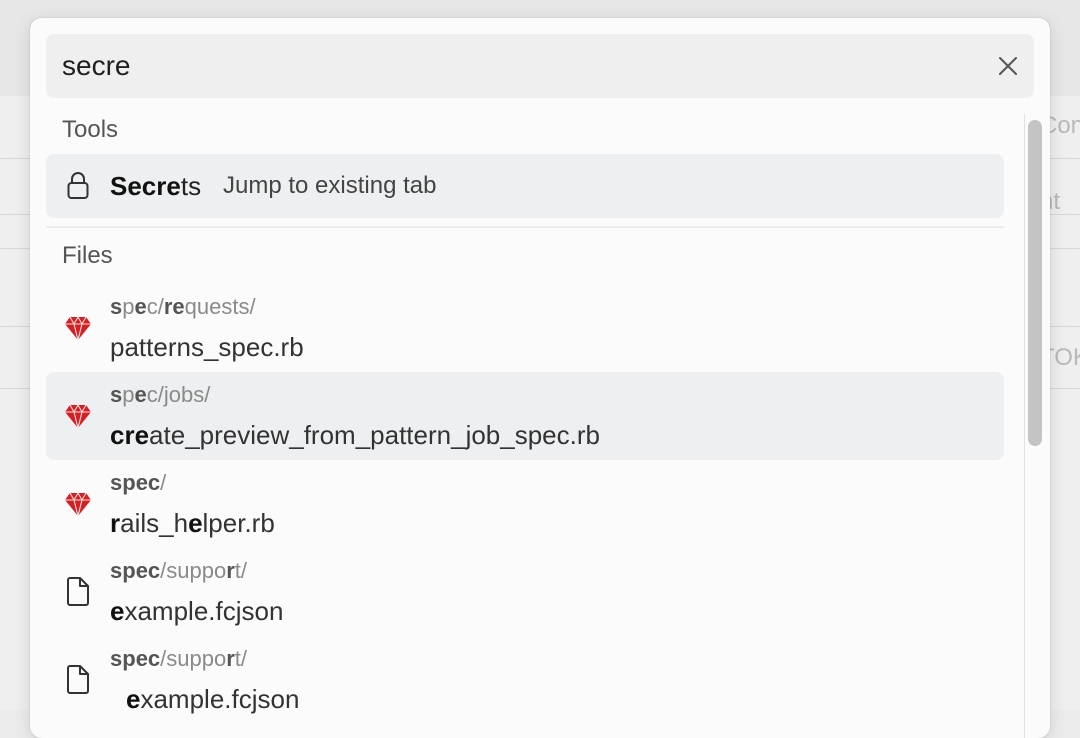  Describe the element at coordinates (355, 435) in the screenshot. I see `file-name: create_preview_from_pattern_job_spec.rb` at that location.